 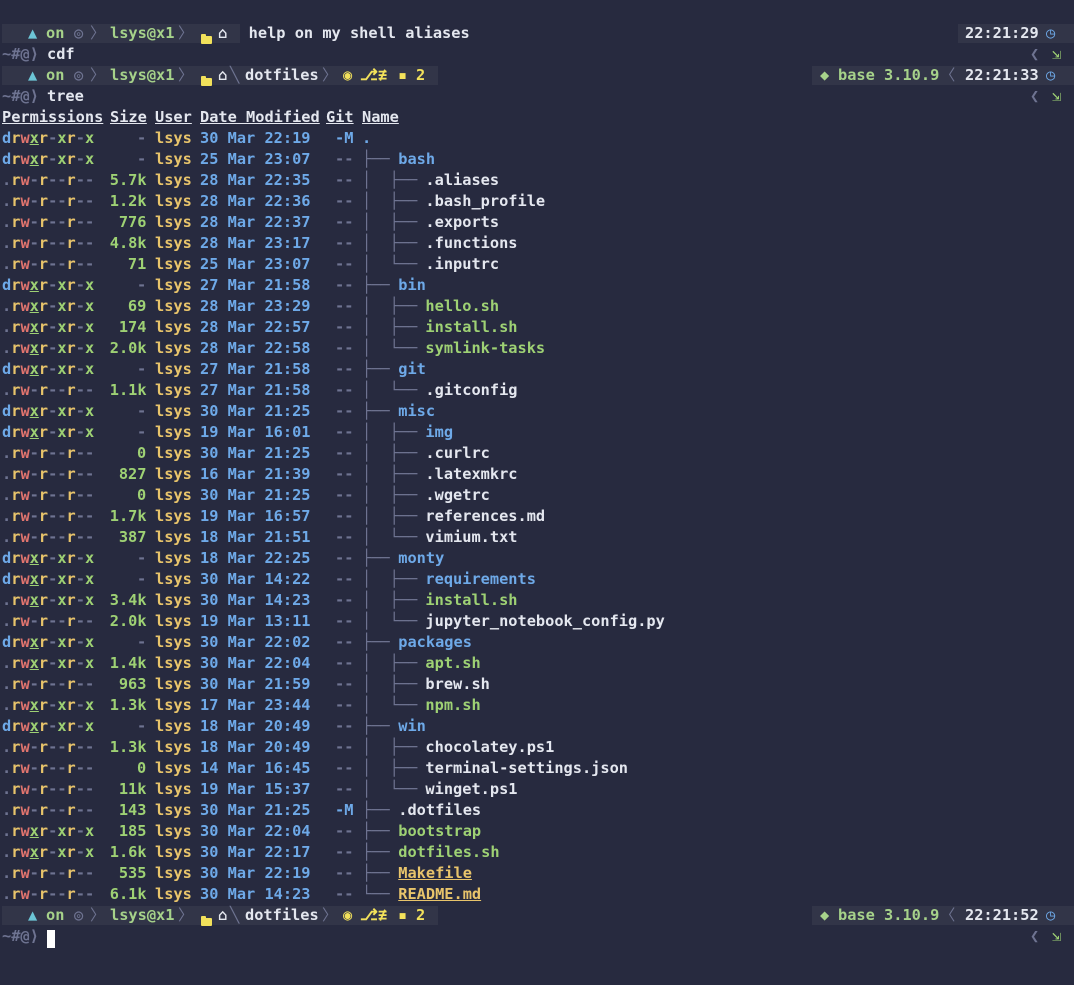 I want to click on file-name: bootstrap, so click(x=439, y=831).